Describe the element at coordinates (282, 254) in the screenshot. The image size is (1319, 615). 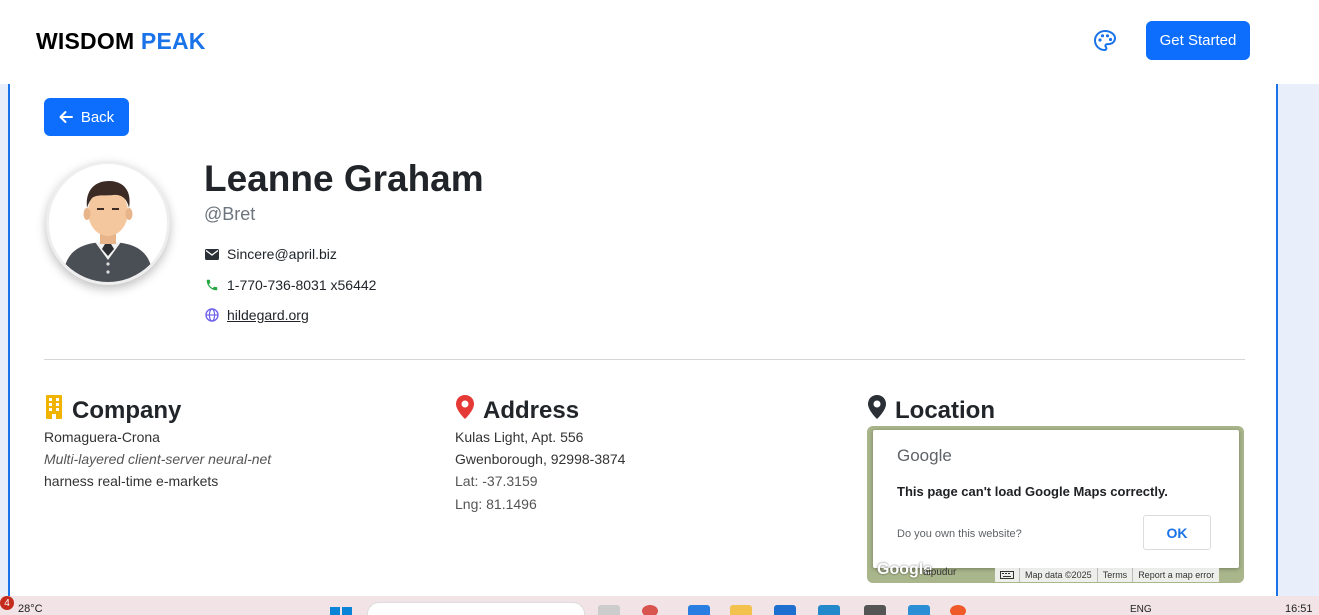
I see `email-text: Sincere@april.biz` at that location.